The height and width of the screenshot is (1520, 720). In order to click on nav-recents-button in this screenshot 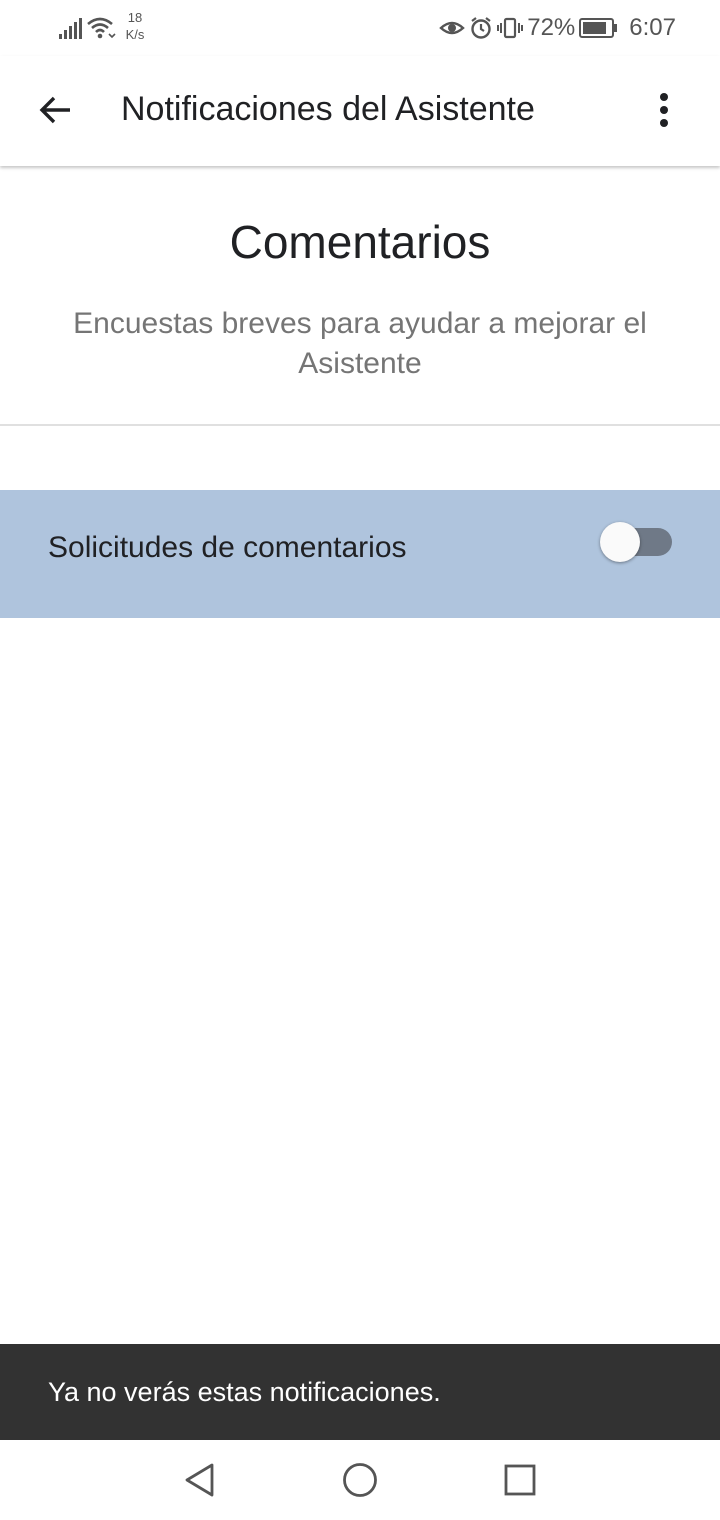, I will do `click(520, 1480)`.